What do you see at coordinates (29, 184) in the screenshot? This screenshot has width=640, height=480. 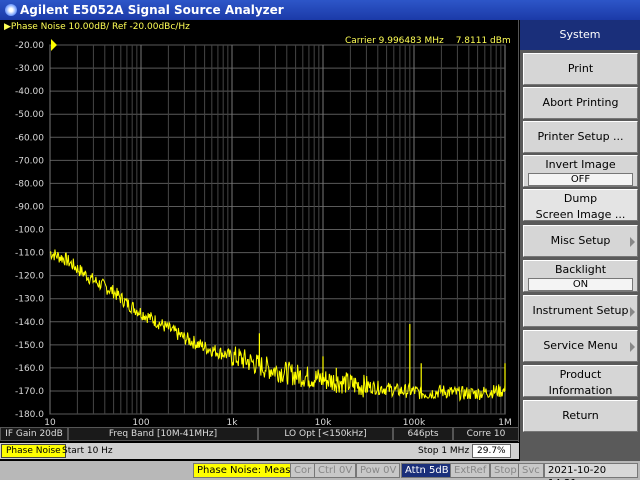 I see `y-tick-label: -80.00` at bounding box center [29, 184].